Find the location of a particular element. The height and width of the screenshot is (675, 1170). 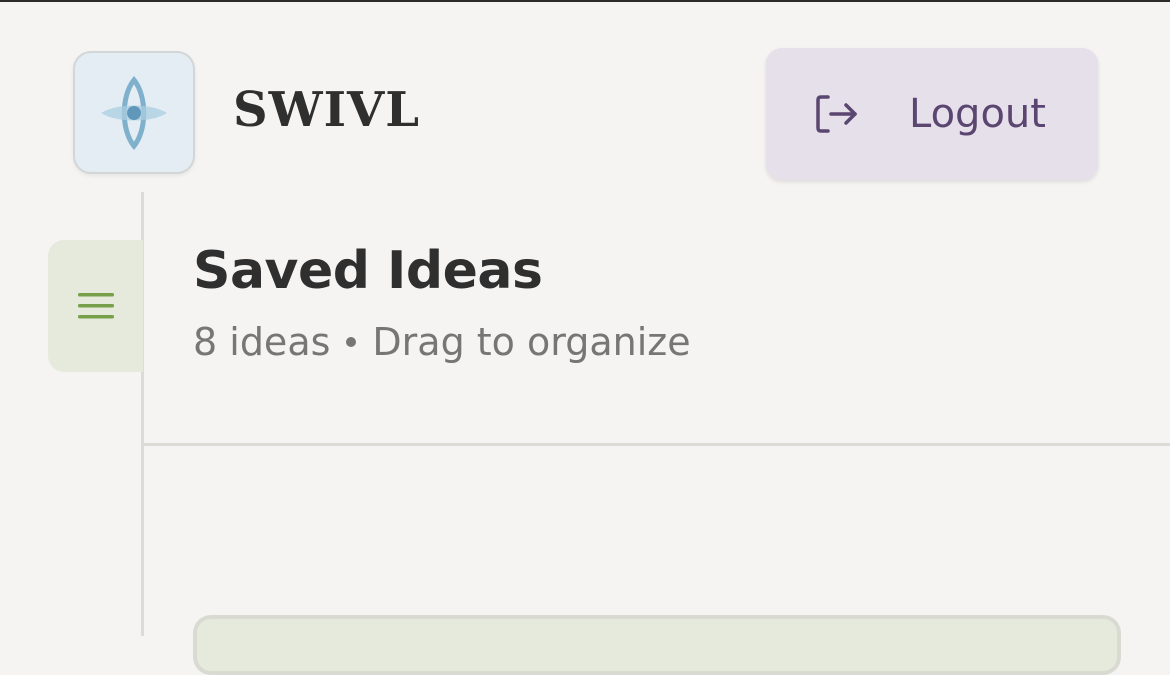

sidebar-toggle-button is located at coordinates (95, 306).